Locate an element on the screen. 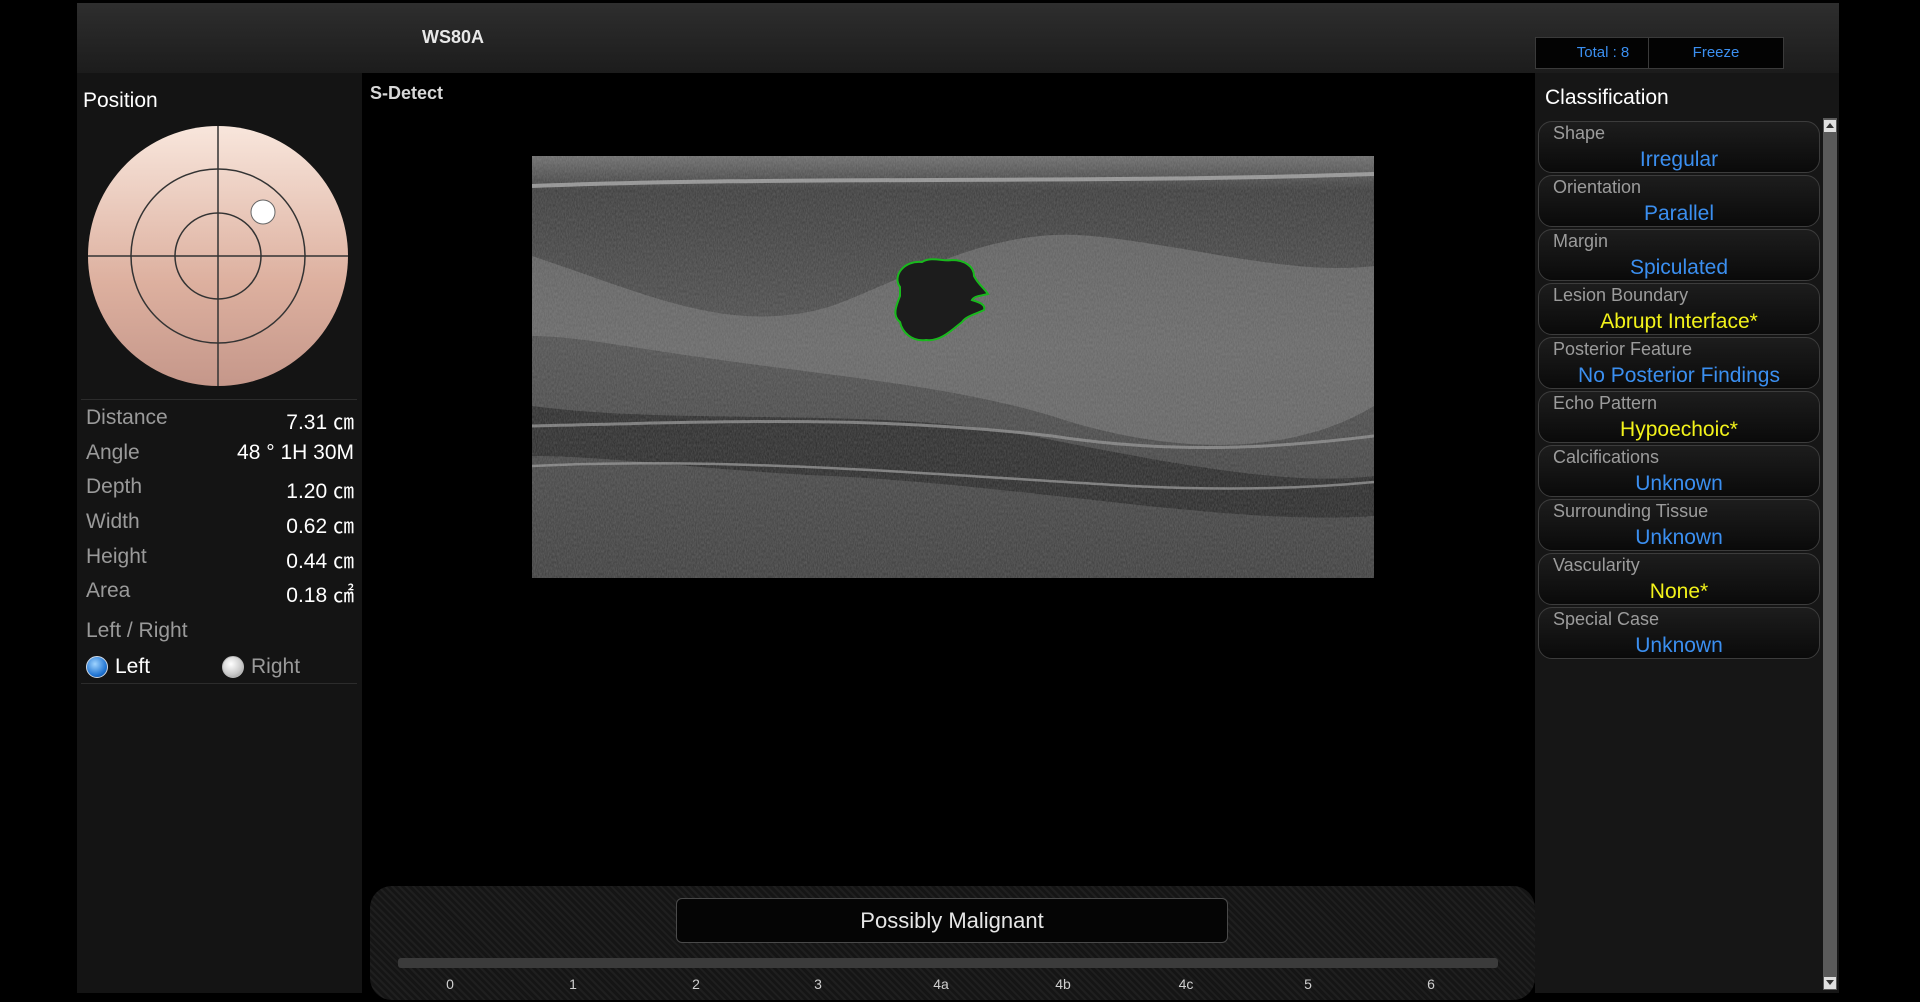  arrow-down-icon is located at coordinates (1830, 982).